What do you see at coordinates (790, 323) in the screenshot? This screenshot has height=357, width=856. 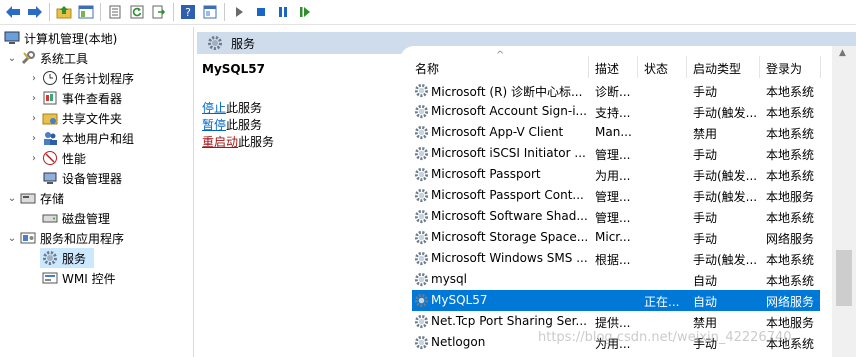 I see `service-log-on-as-cell: 本地服务` at bounding box center [790, 323].